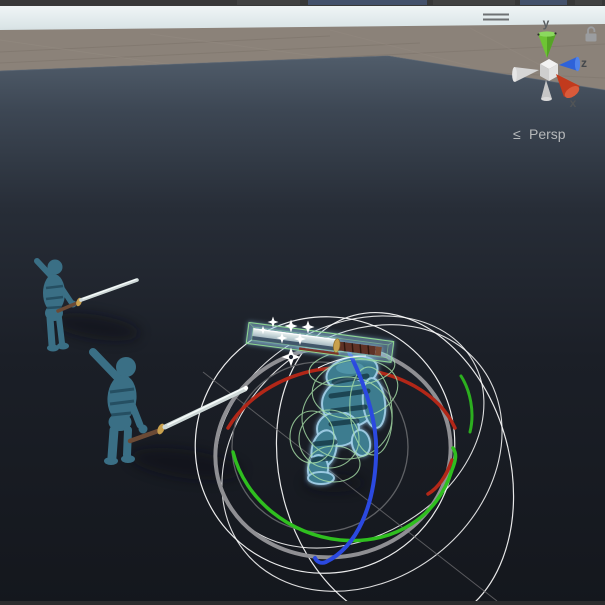 This screenshot has width=605, height=605. Describe the element at coordinates (546, 23) in the screenshot. I see `axis-y-label: y` at that location.